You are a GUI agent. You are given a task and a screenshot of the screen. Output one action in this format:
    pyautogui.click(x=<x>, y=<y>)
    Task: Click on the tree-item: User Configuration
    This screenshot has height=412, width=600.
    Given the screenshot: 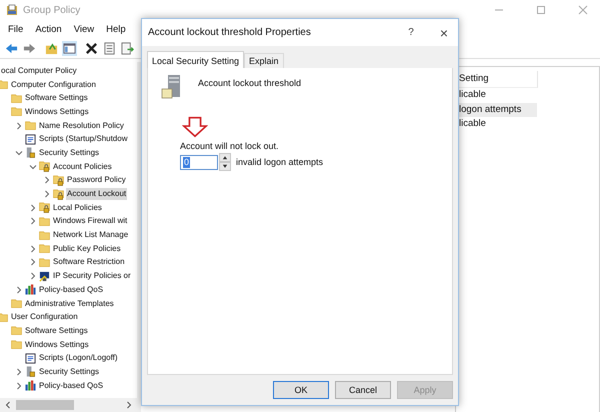 What is the action you would take?
    pyautogui.click(x=44, y=317)
    